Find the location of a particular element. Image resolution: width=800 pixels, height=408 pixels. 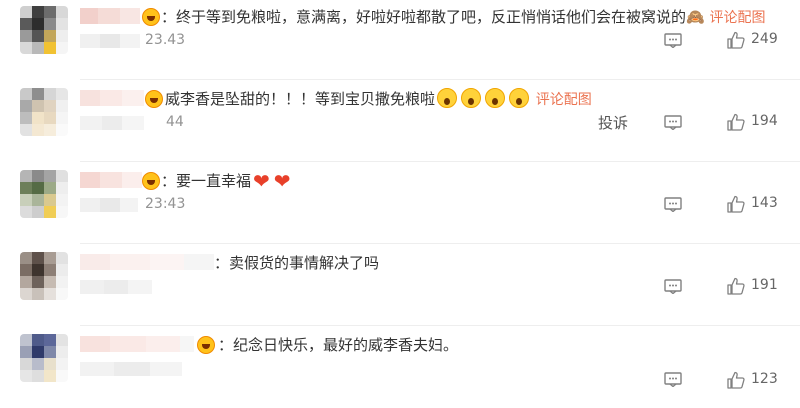

timestamp: 23.43 is located at coordinates (165, 40).